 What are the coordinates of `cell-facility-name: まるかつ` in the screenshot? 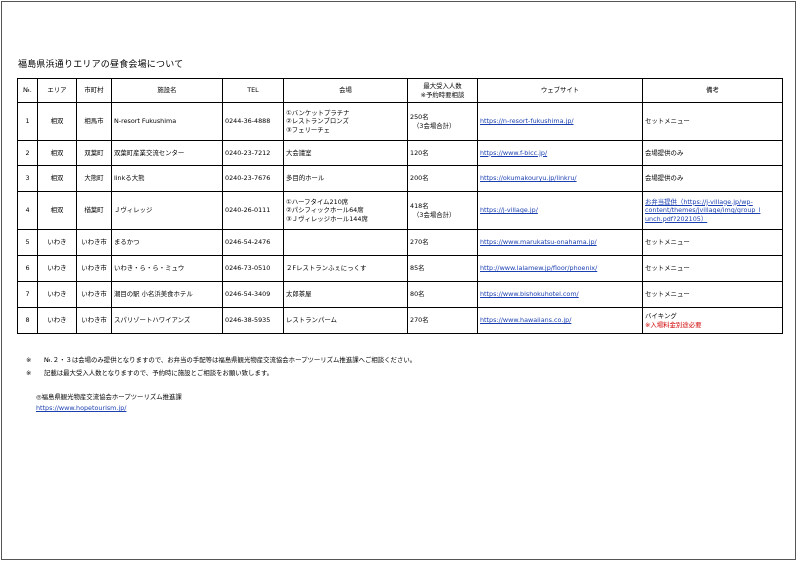 It's located at (167, 242).